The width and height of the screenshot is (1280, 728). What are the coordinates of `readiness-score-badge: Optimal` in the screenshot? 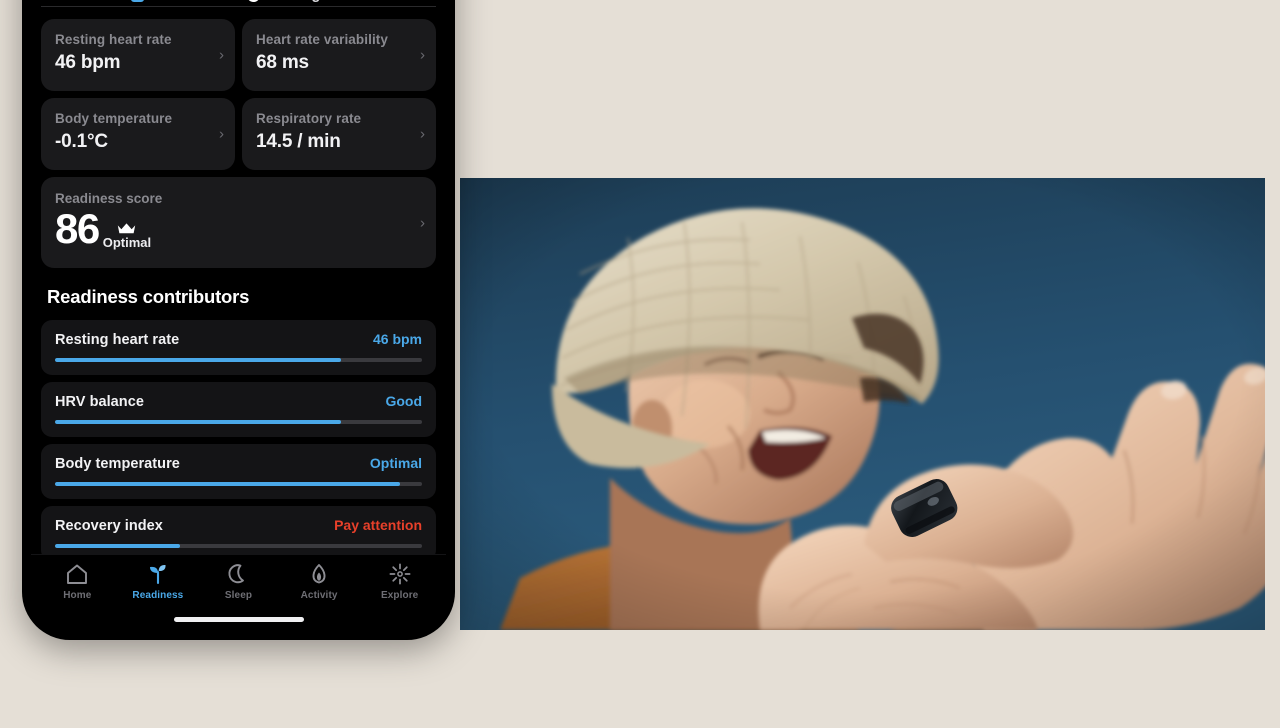 It's located at (127, 236).